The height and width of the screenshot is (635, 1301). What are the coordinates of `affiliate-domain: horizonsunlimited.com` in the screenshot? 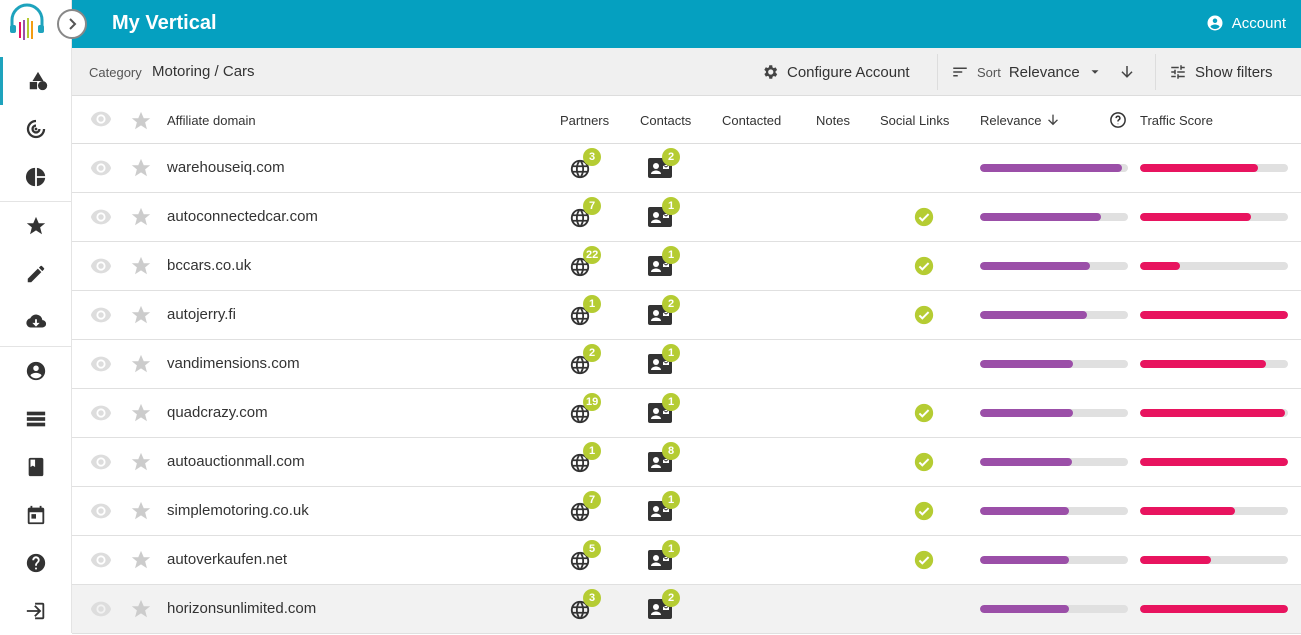 It's located at (241, 608).